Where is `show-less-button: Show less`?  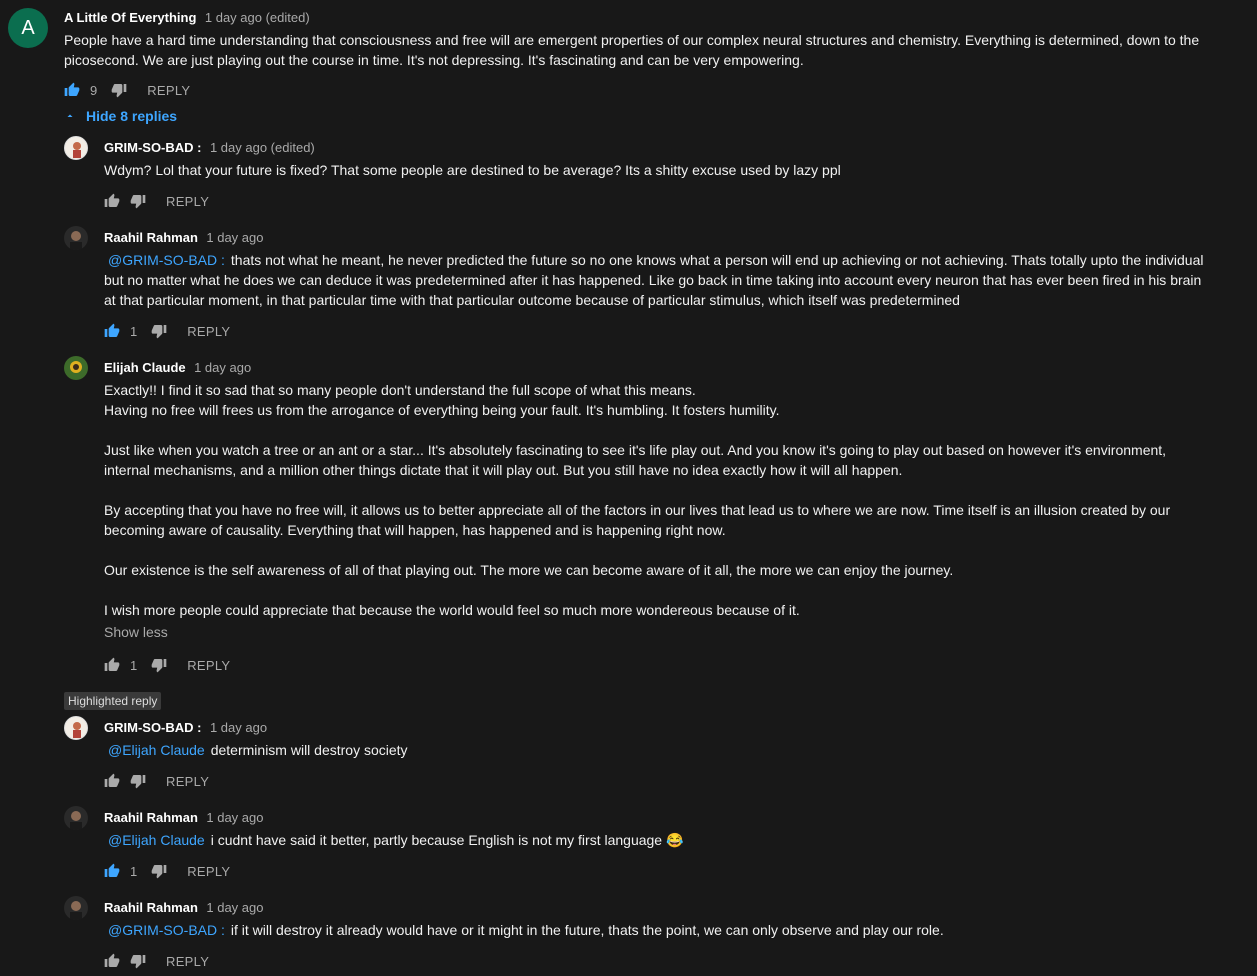 show-less-button: Show less is located at coordinates (136, 632).